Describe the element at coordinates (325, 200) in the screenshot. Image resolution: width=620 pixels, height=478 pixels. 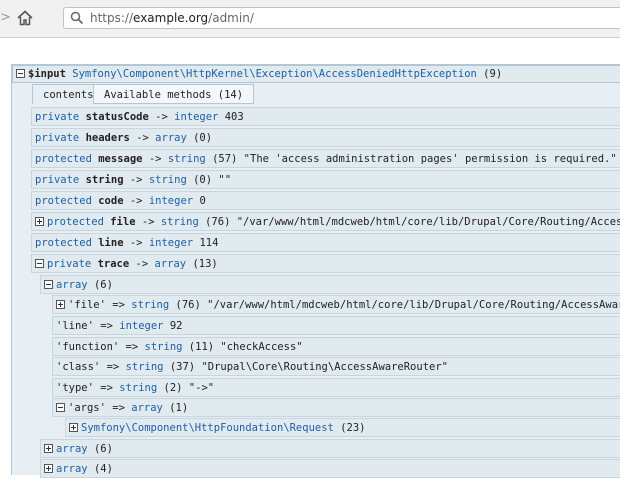
I see `prop-row-code: protected code -> integer 0` at that location.